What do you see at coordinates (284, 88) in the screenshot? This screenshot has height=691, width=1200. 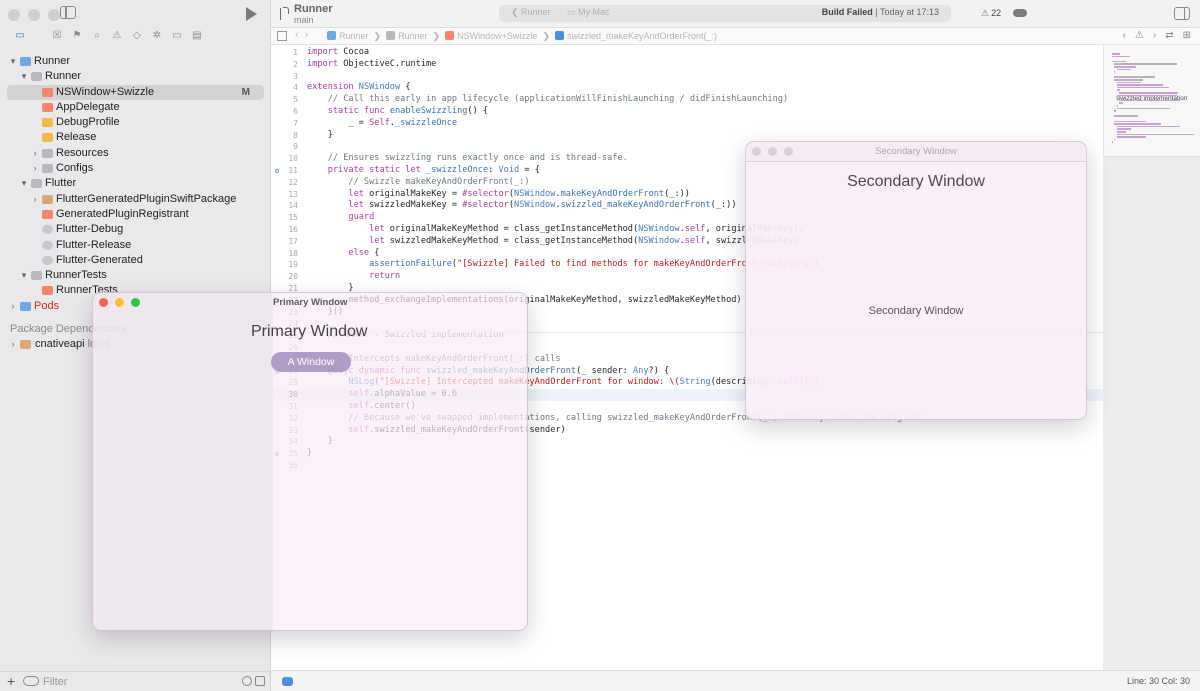 I see `line-number: 4` at bounding box center [284, 88].